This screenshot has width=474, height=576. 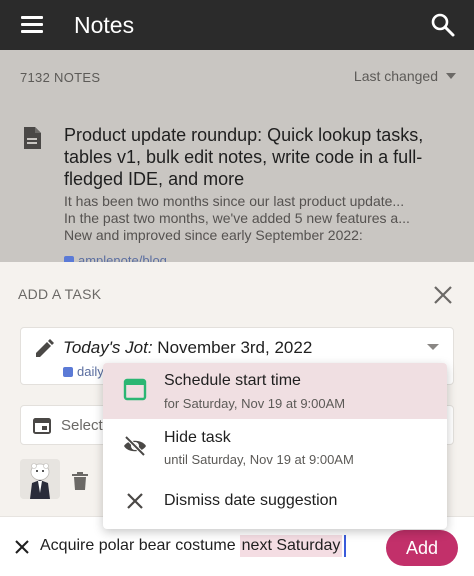 I want to click on menu-item-label: Dismiss date suggestion, so click(x=251, y=500).